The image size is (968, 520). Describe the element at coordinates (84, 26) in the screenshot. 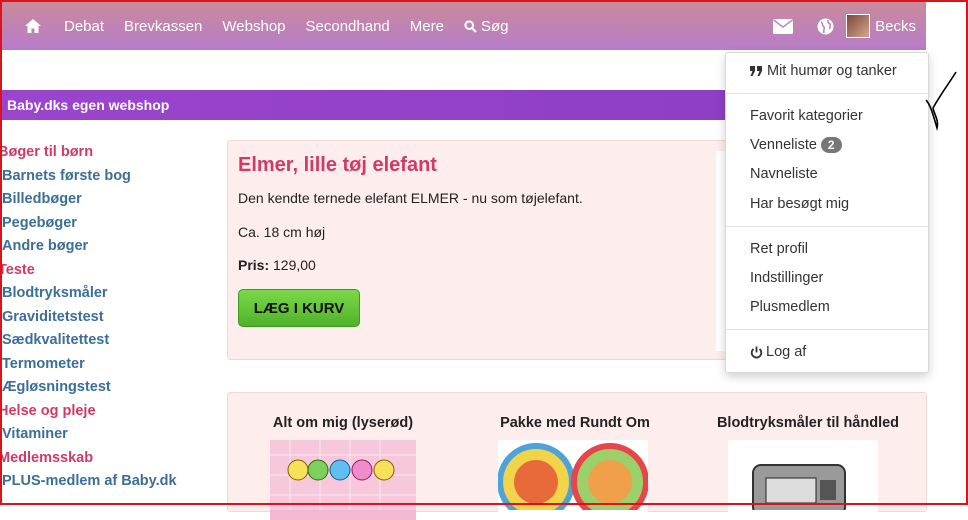

I see `nav-debat: Debat` at that location.